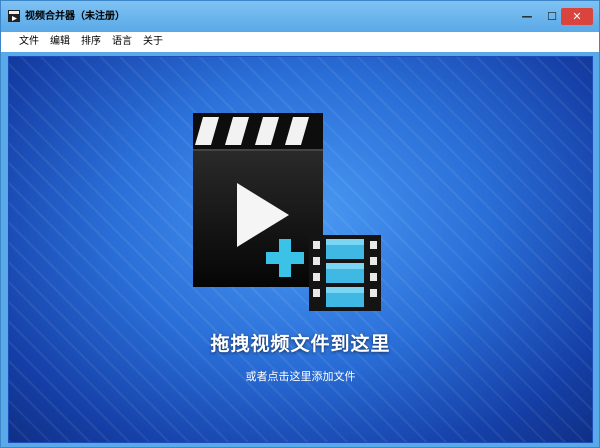 The image size is (600, 448). Describe the element at coordinates (153, 42) in the screenshot. I see `menu-item-about: 关于` at that location.